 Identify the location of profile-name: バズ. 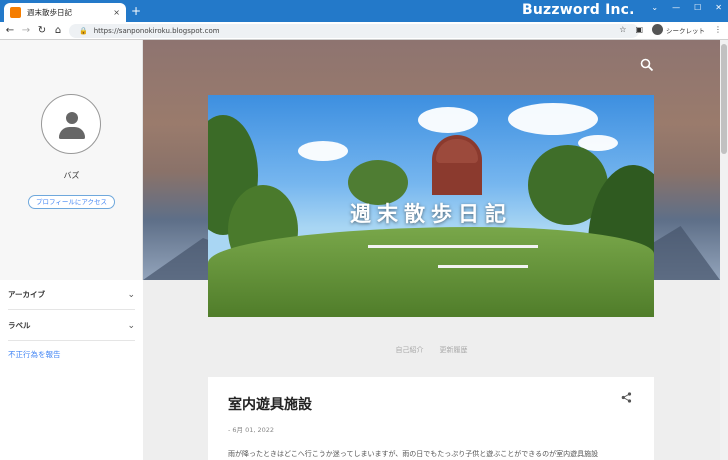
(71, 175).